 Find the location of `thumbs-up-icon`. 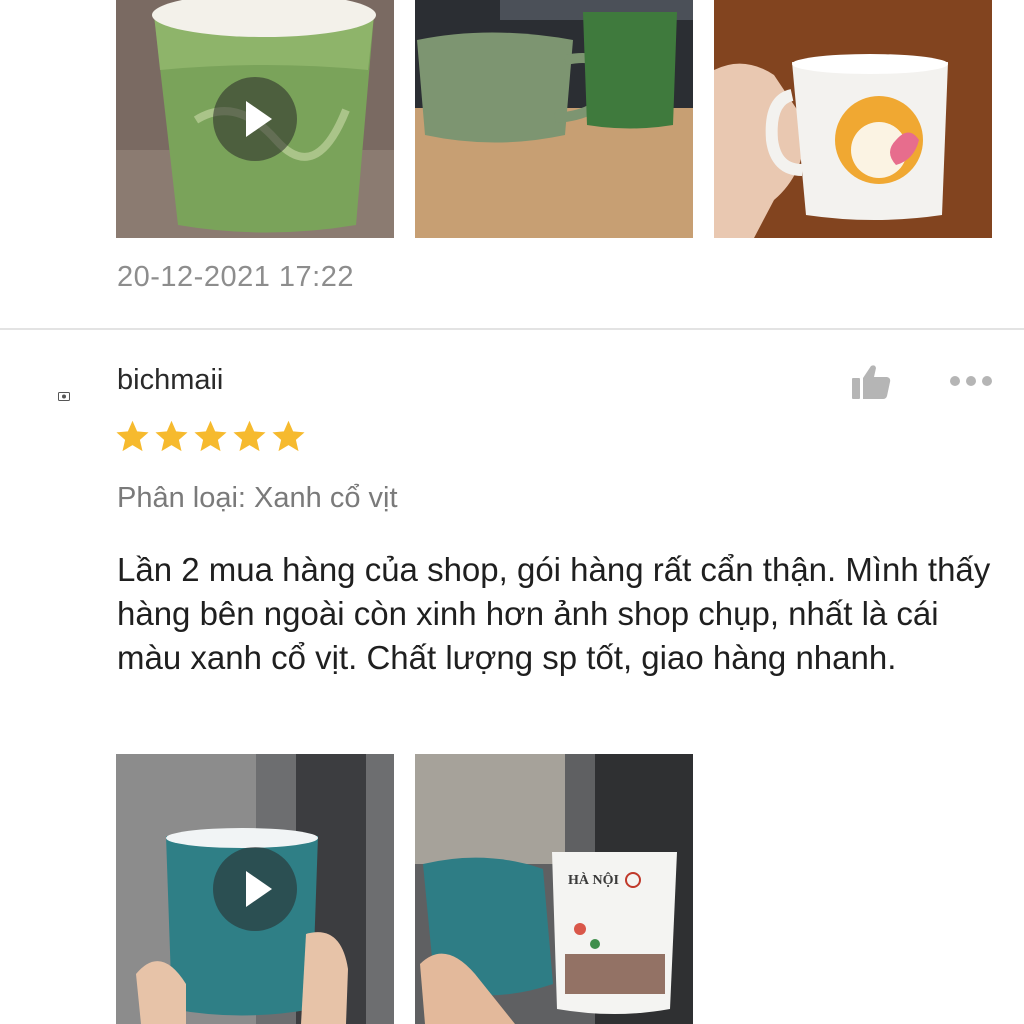

thumbs-up-icon is located at coordinates (871, 382).